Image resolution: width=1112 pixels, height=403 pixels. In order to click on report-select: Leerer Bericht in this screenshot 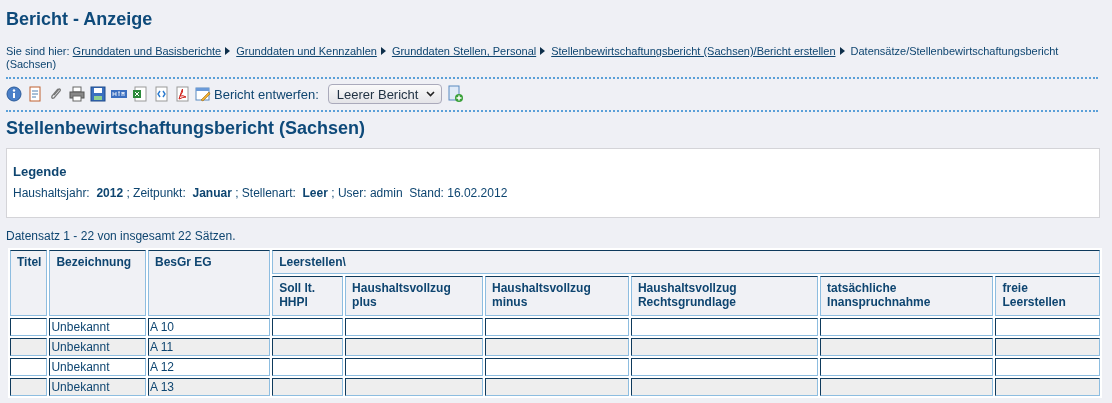, I will do `click(385, 94)`.